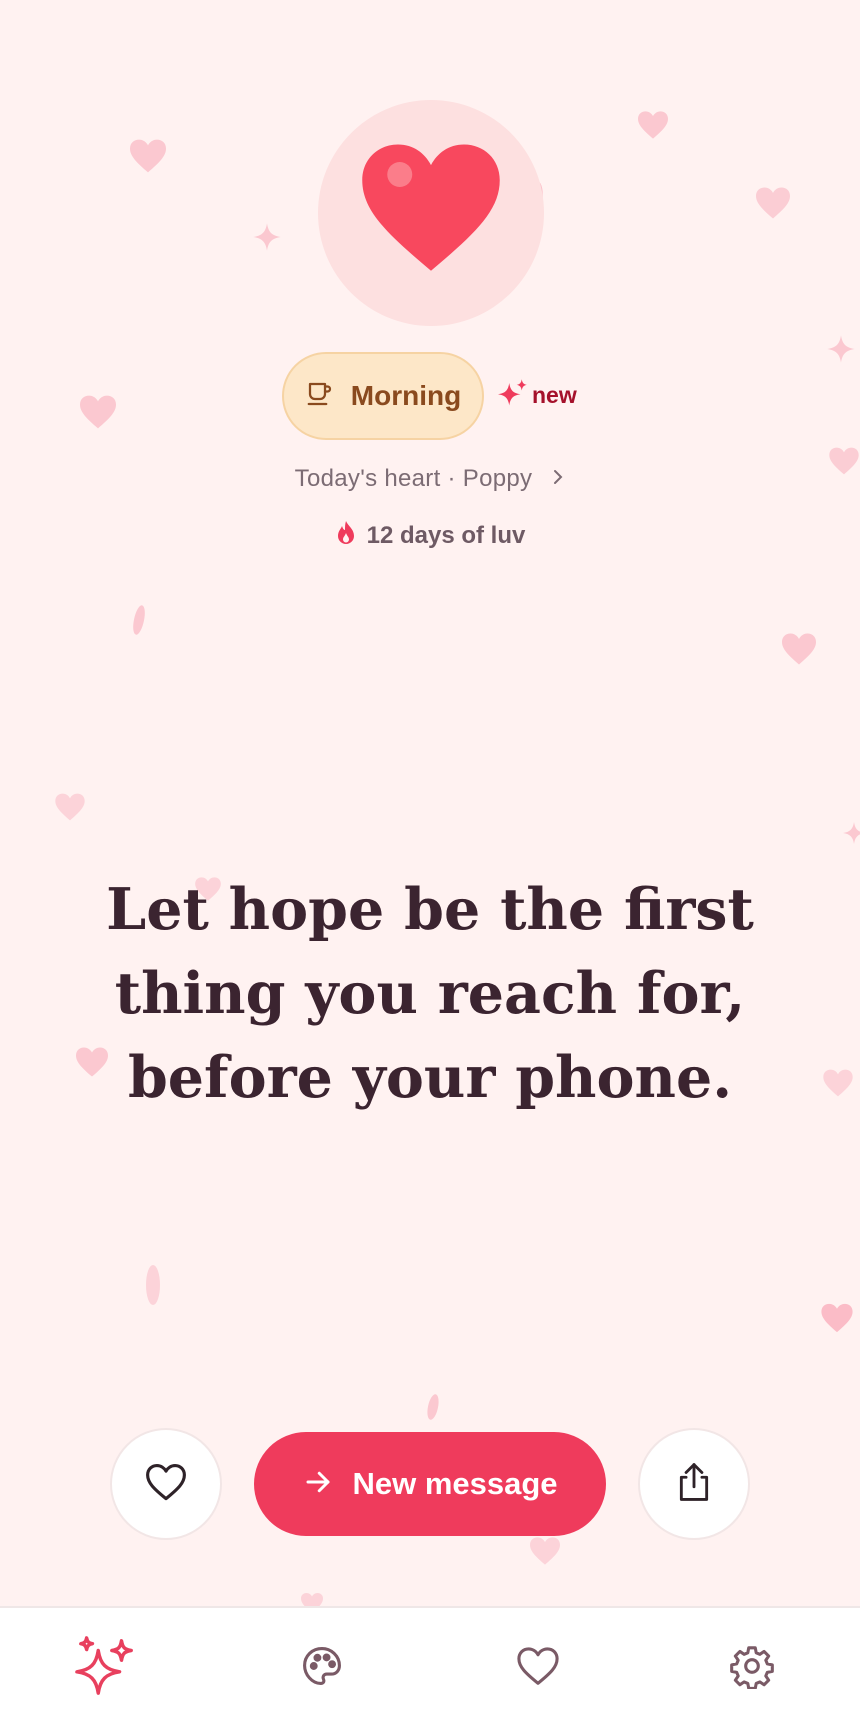 Image resolution: width=860 pixels, height=1720 pixels. I want to click on share-button, so click(694, 1484).